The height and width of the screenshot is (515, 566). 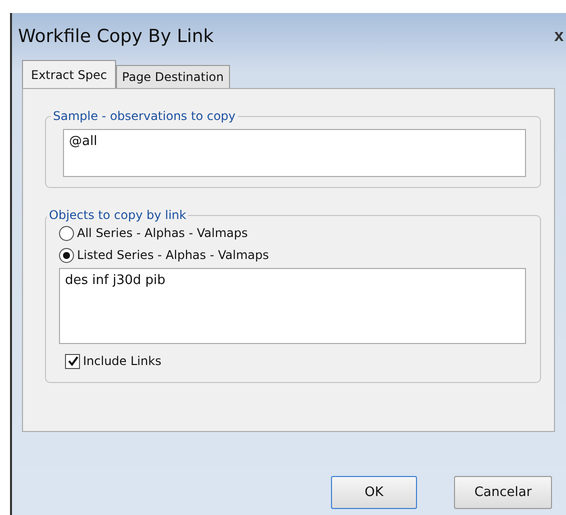 What do you see at coordinates (292, 306) in the screenshot?
I see `series-list-field: des inf j30d pib` at bounding box center [292, 306].